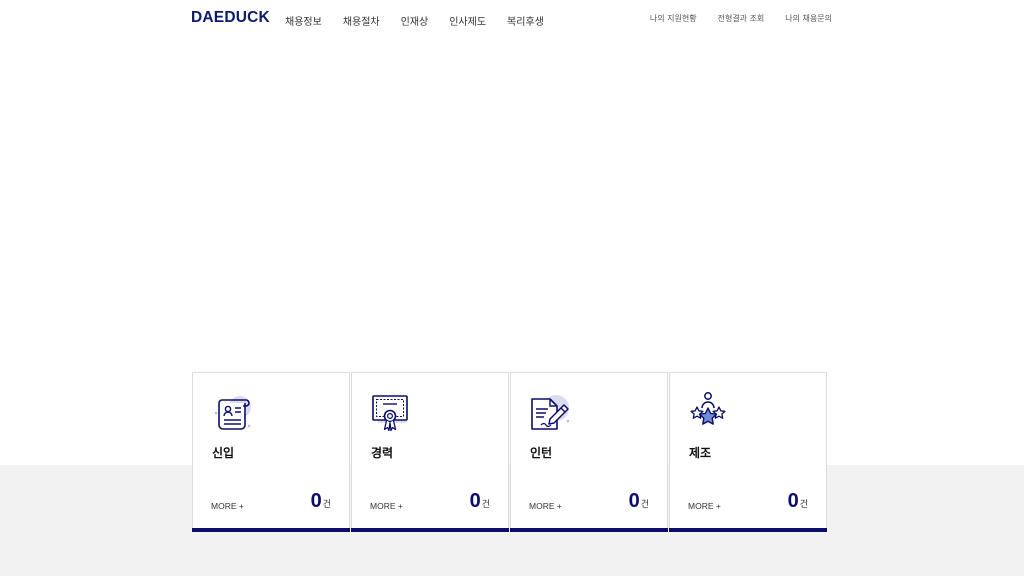 This screenshot has height=576, width=1024. Describe the element at coordinates (223, 453) in the screenshot. I see `card-title: 신입` at that location.